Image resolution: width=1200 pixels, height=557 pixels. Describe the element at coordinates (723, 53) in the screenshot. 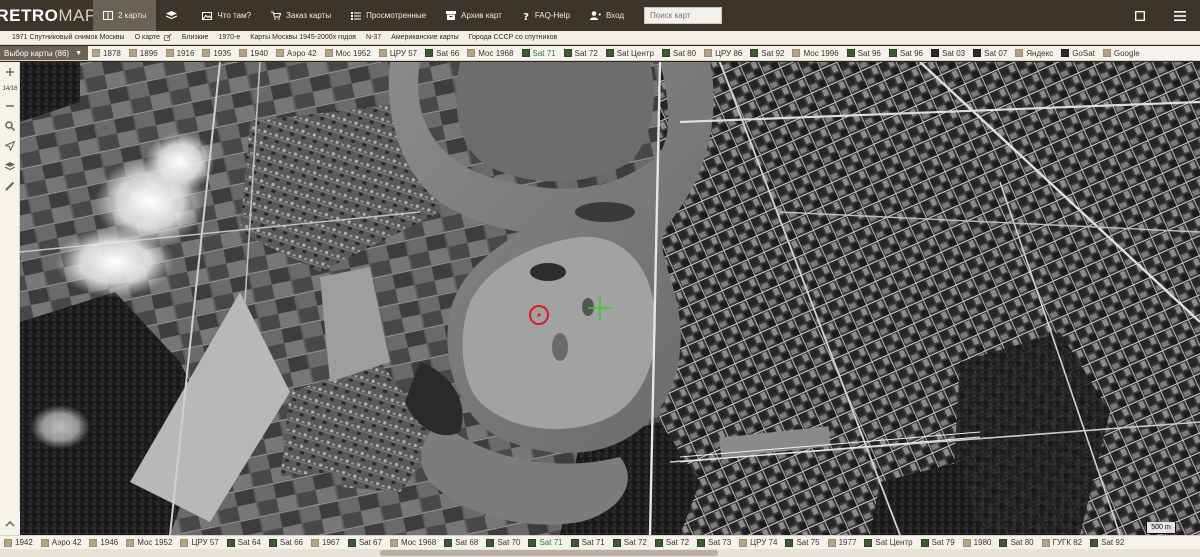

I see `map-tile-option: ЦРУ 86` at that location.